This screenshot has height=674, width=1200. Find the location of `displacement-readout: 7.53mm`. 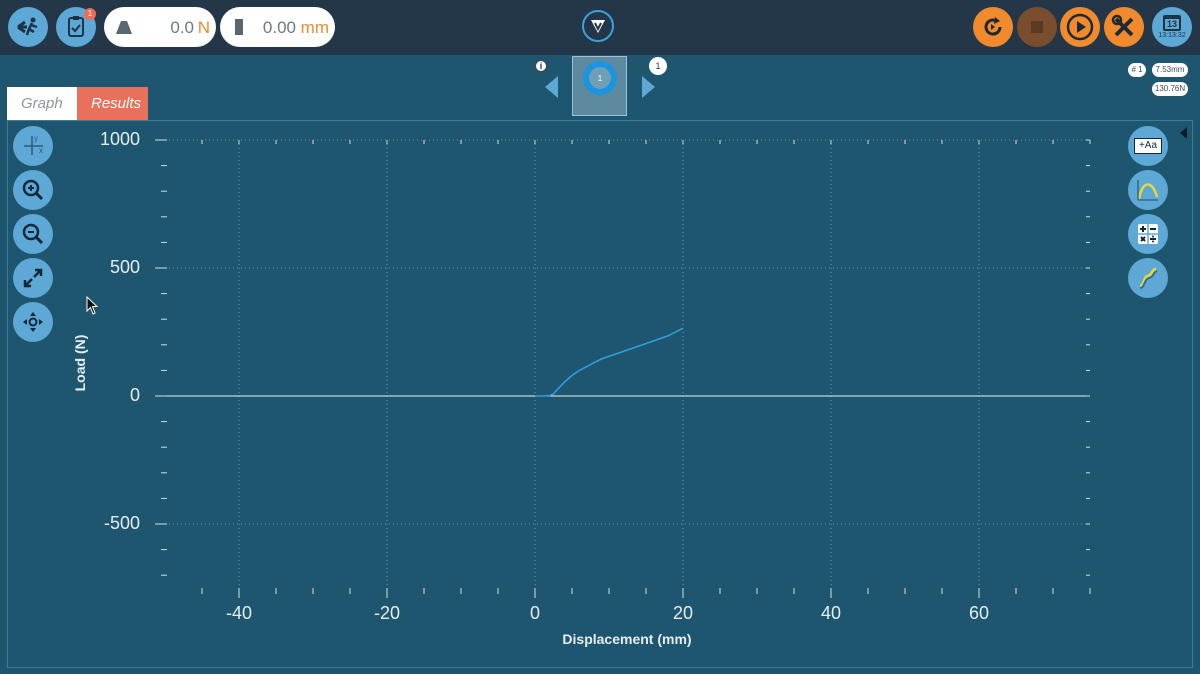

displacement-readout: 7.53mm is located at coordinates (1170, 70).